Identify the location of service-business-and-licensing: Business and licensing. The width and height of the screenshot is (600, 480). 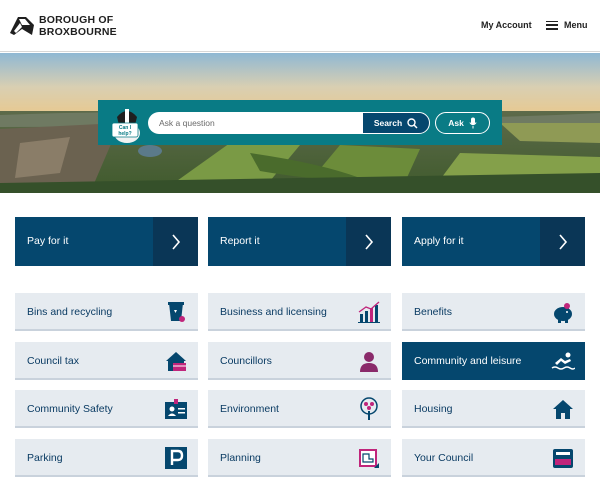
(299, 312).